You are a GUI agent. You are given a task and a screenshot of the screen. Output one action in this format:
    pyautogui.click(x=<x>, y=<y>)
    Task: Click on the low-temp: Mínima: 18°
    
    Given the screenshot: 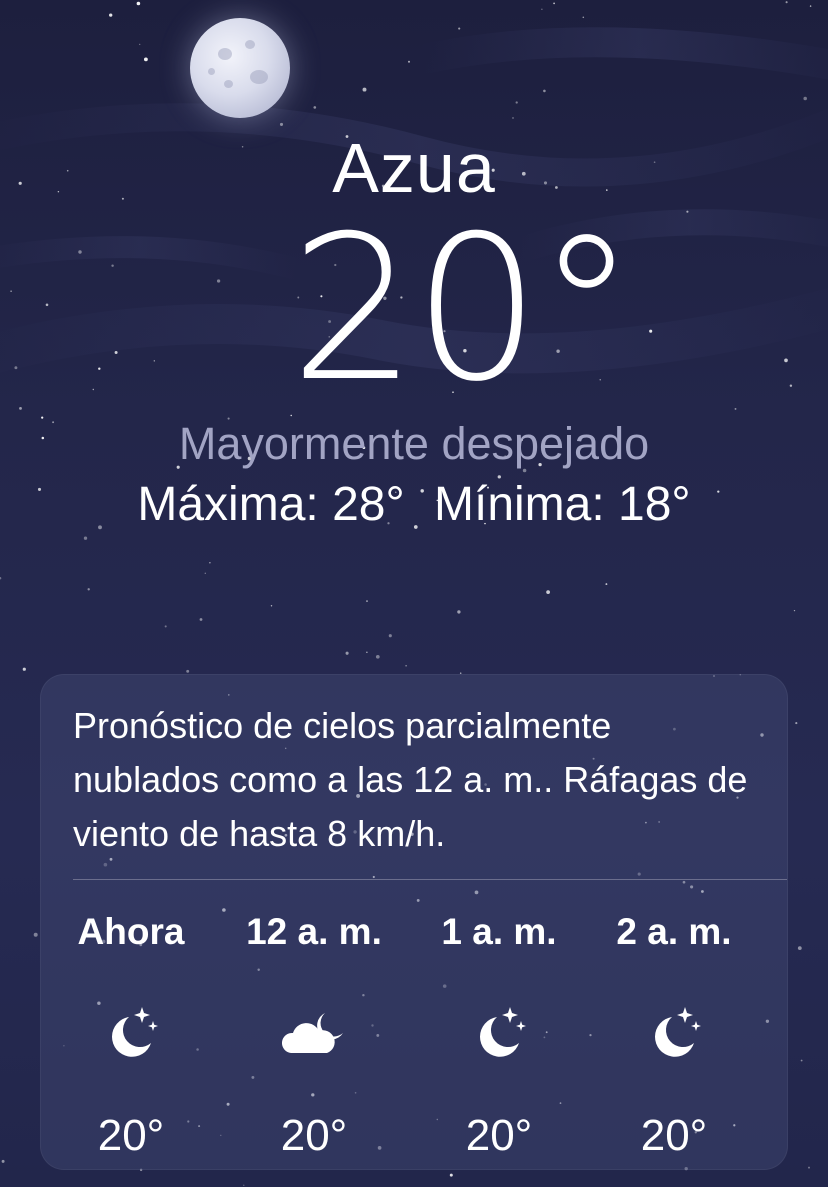 What is the action you would take?
    pyautogui.click(x=562, y=504)
    